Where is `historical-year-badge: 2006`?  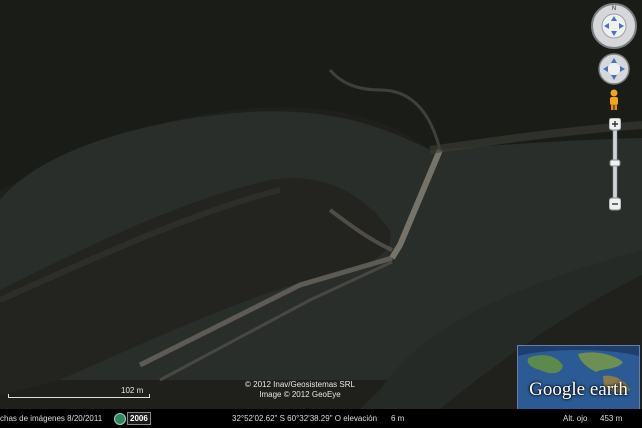 historical-year-badge: 2006 is located at coordinates (139, 418).